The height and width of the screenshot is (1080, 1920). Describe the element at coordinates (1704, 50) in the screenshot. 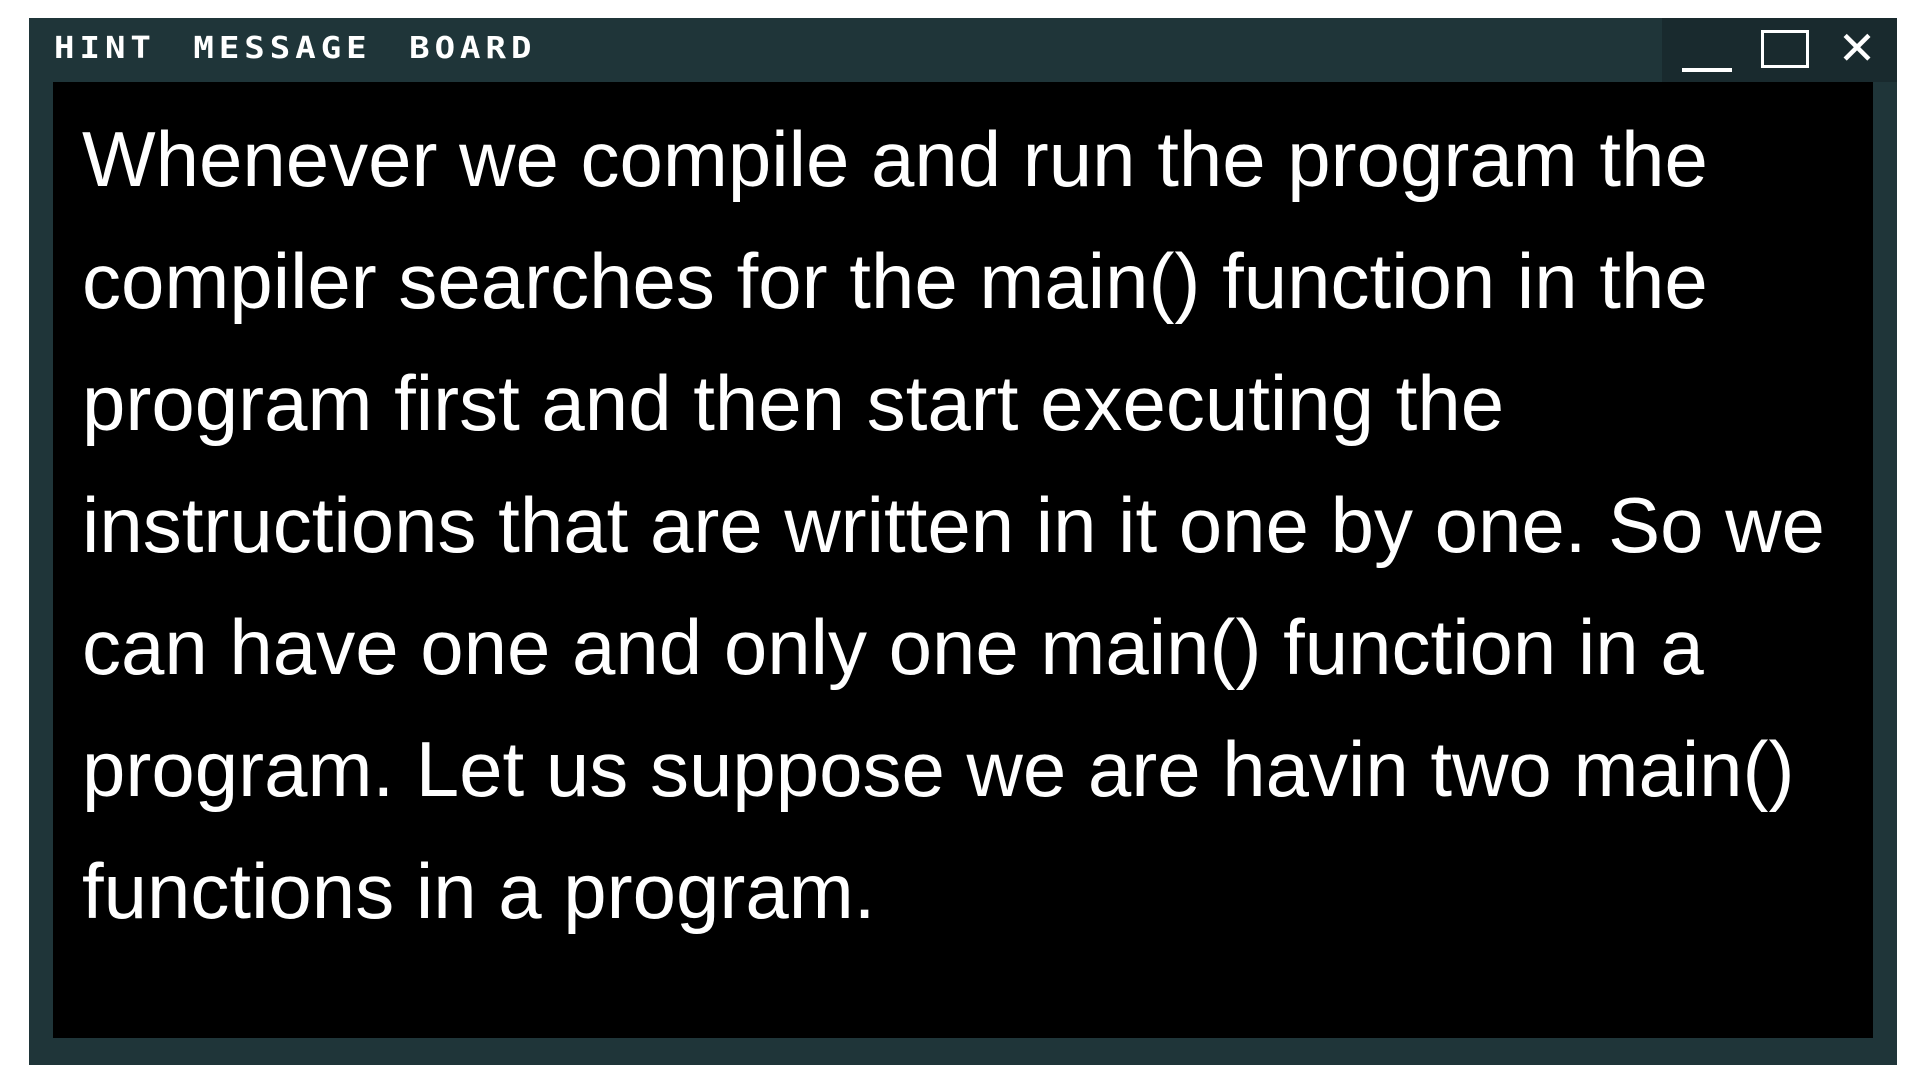

I see `minimize-button` at that location.